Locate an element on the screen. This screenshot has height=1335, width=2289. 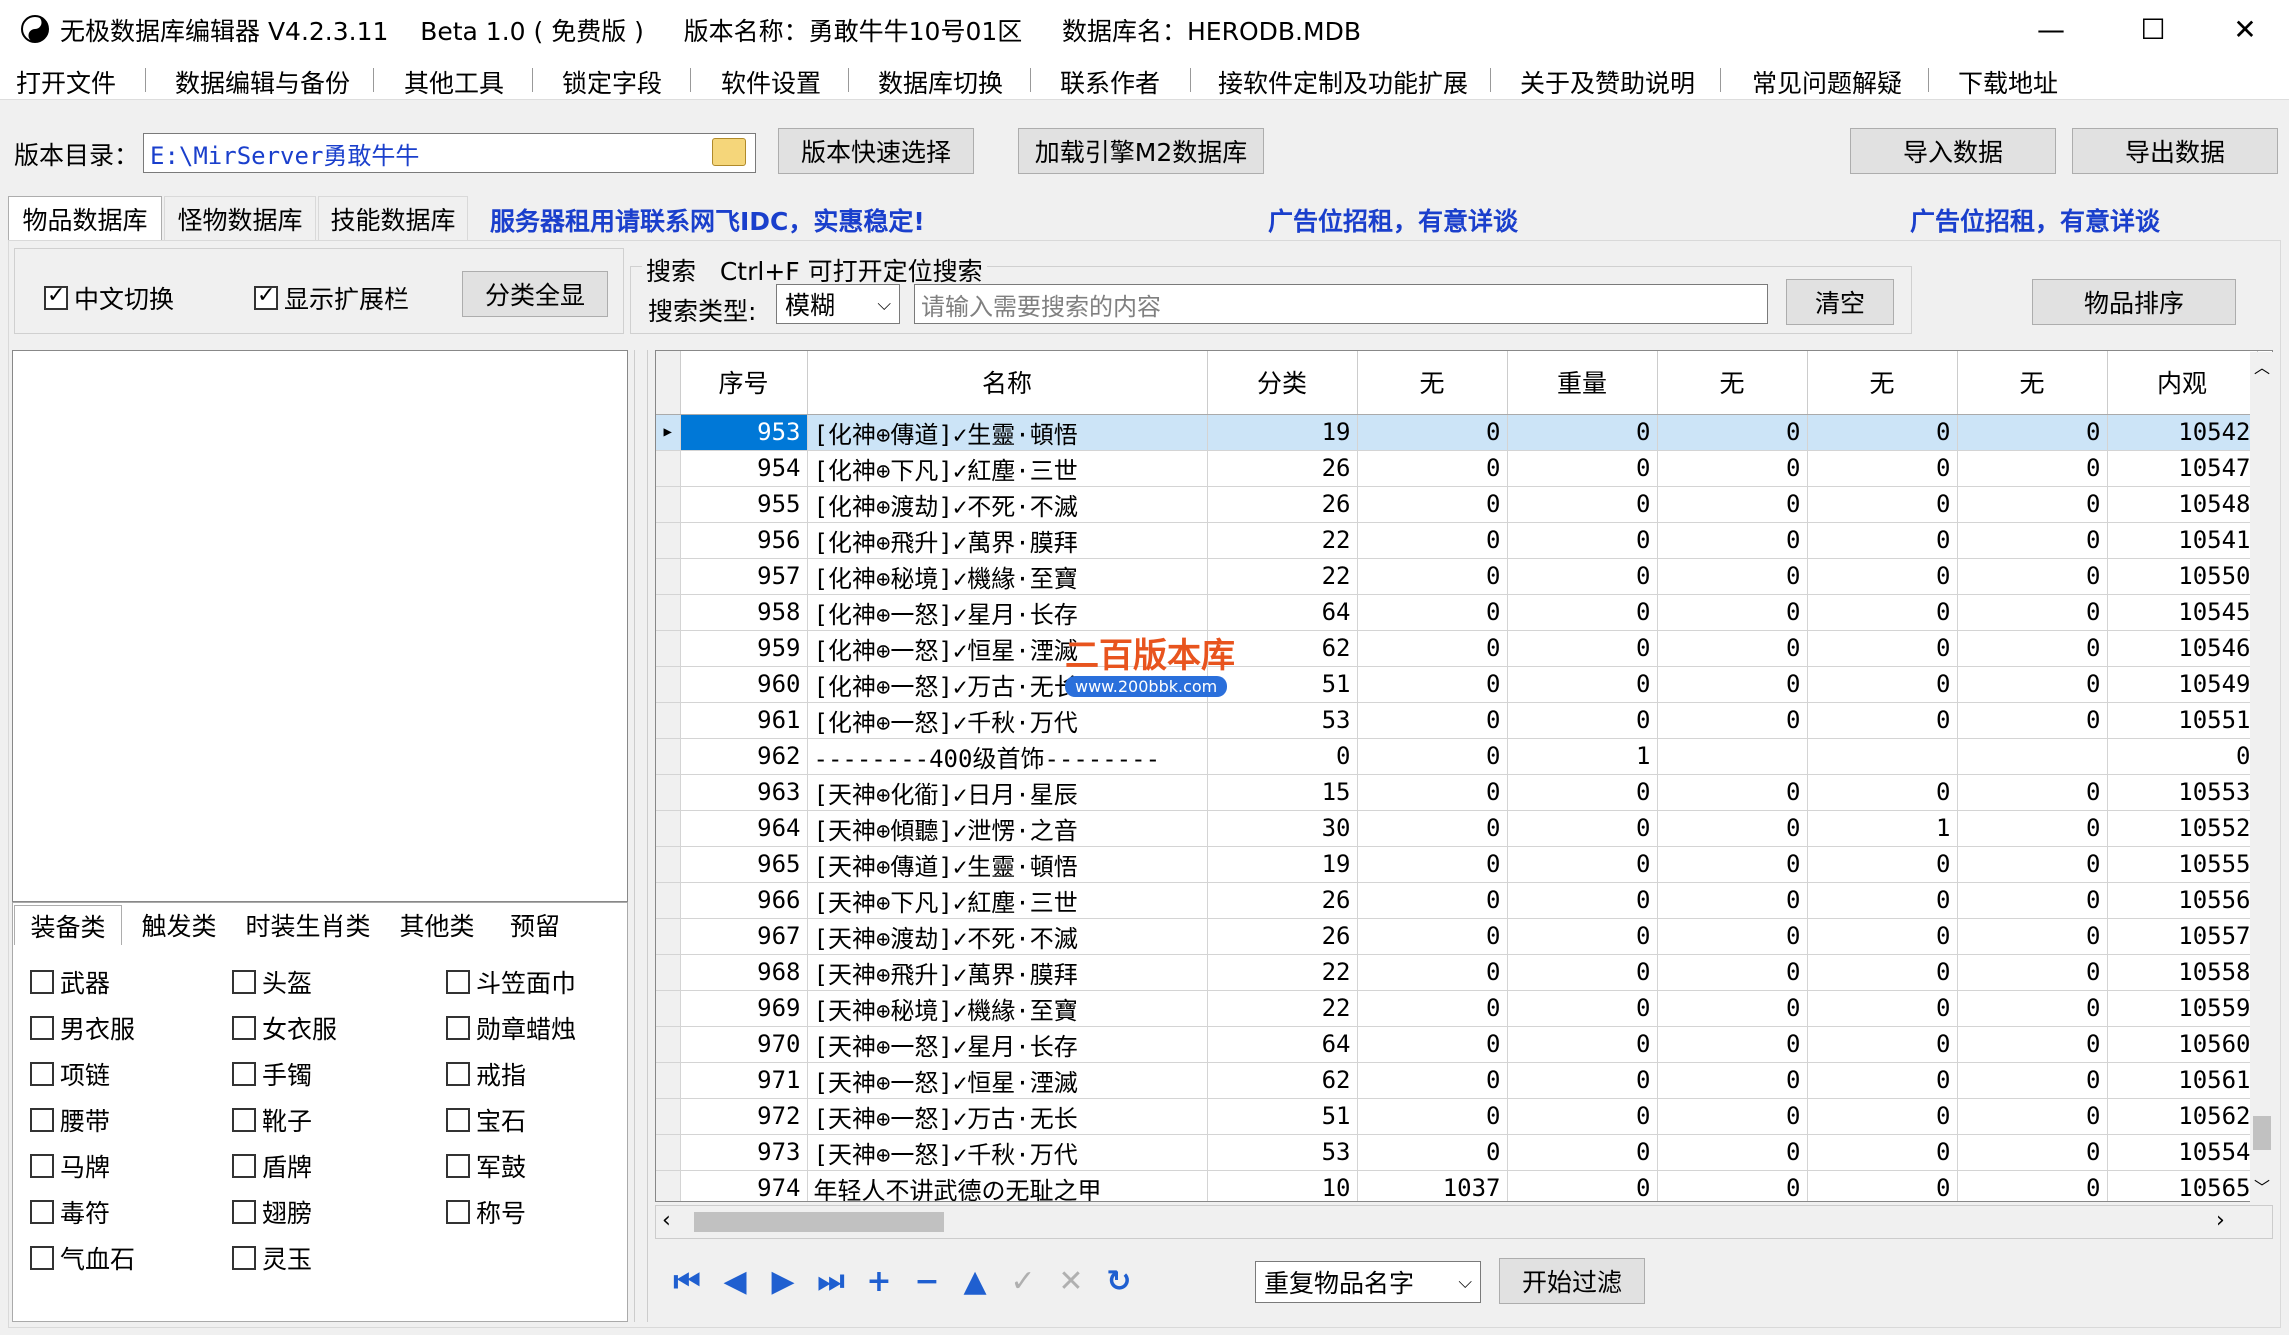
column-header: 重量 is located at coordinates (1582, 383).